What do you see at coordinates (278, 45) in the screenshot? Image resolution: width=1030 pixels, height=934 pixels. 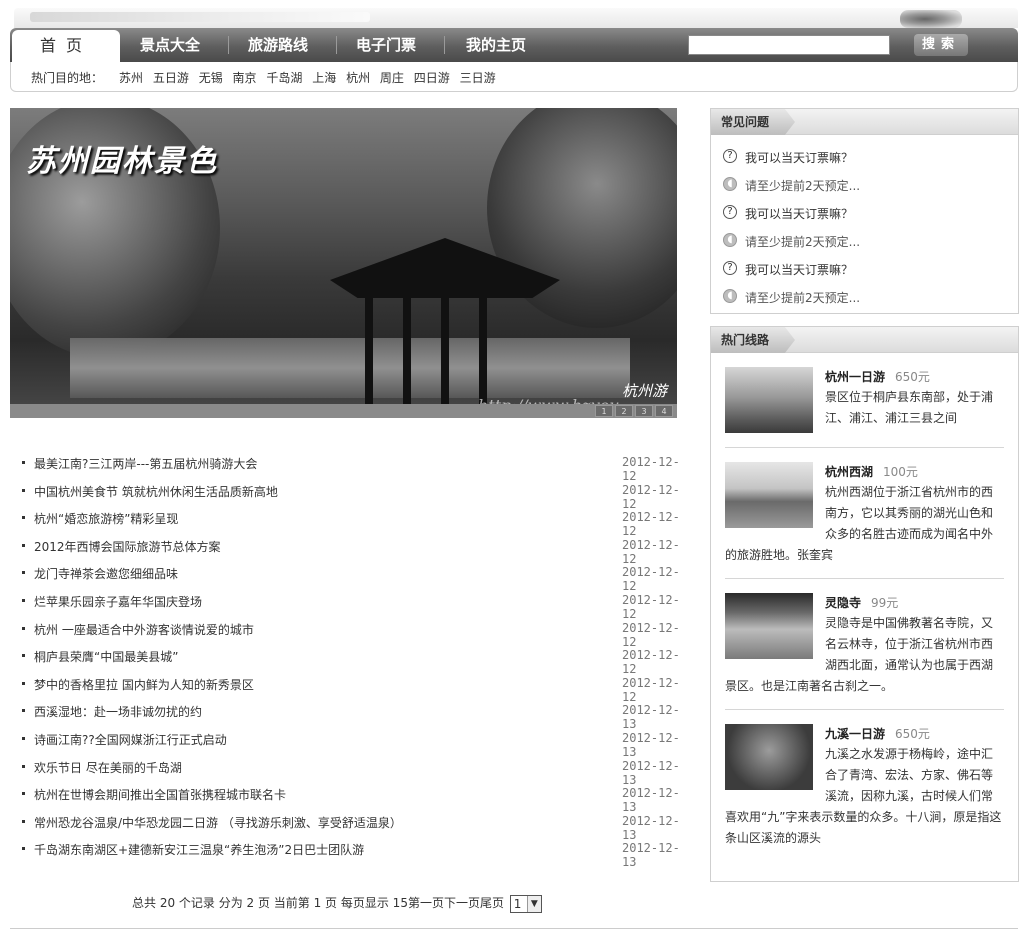 I see `tab-routes: 旅游路线` at bounding box center [278, 45].